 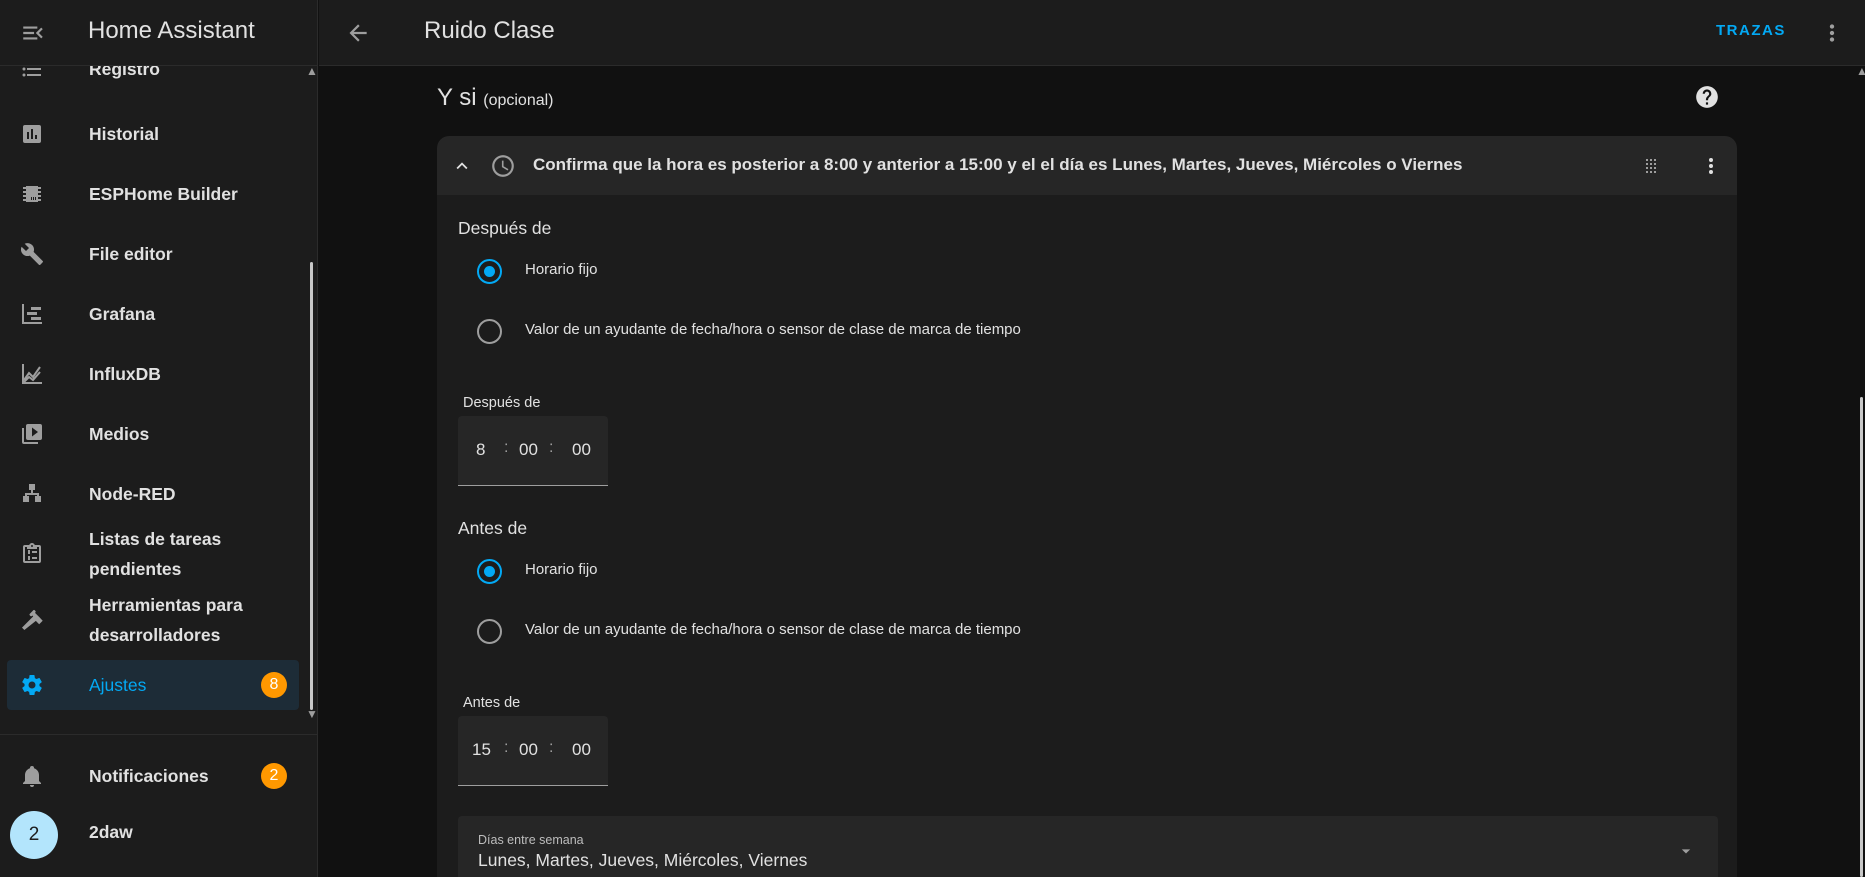 I want to click on sidebar-item-label: File editor, so click(x=131, y=254).